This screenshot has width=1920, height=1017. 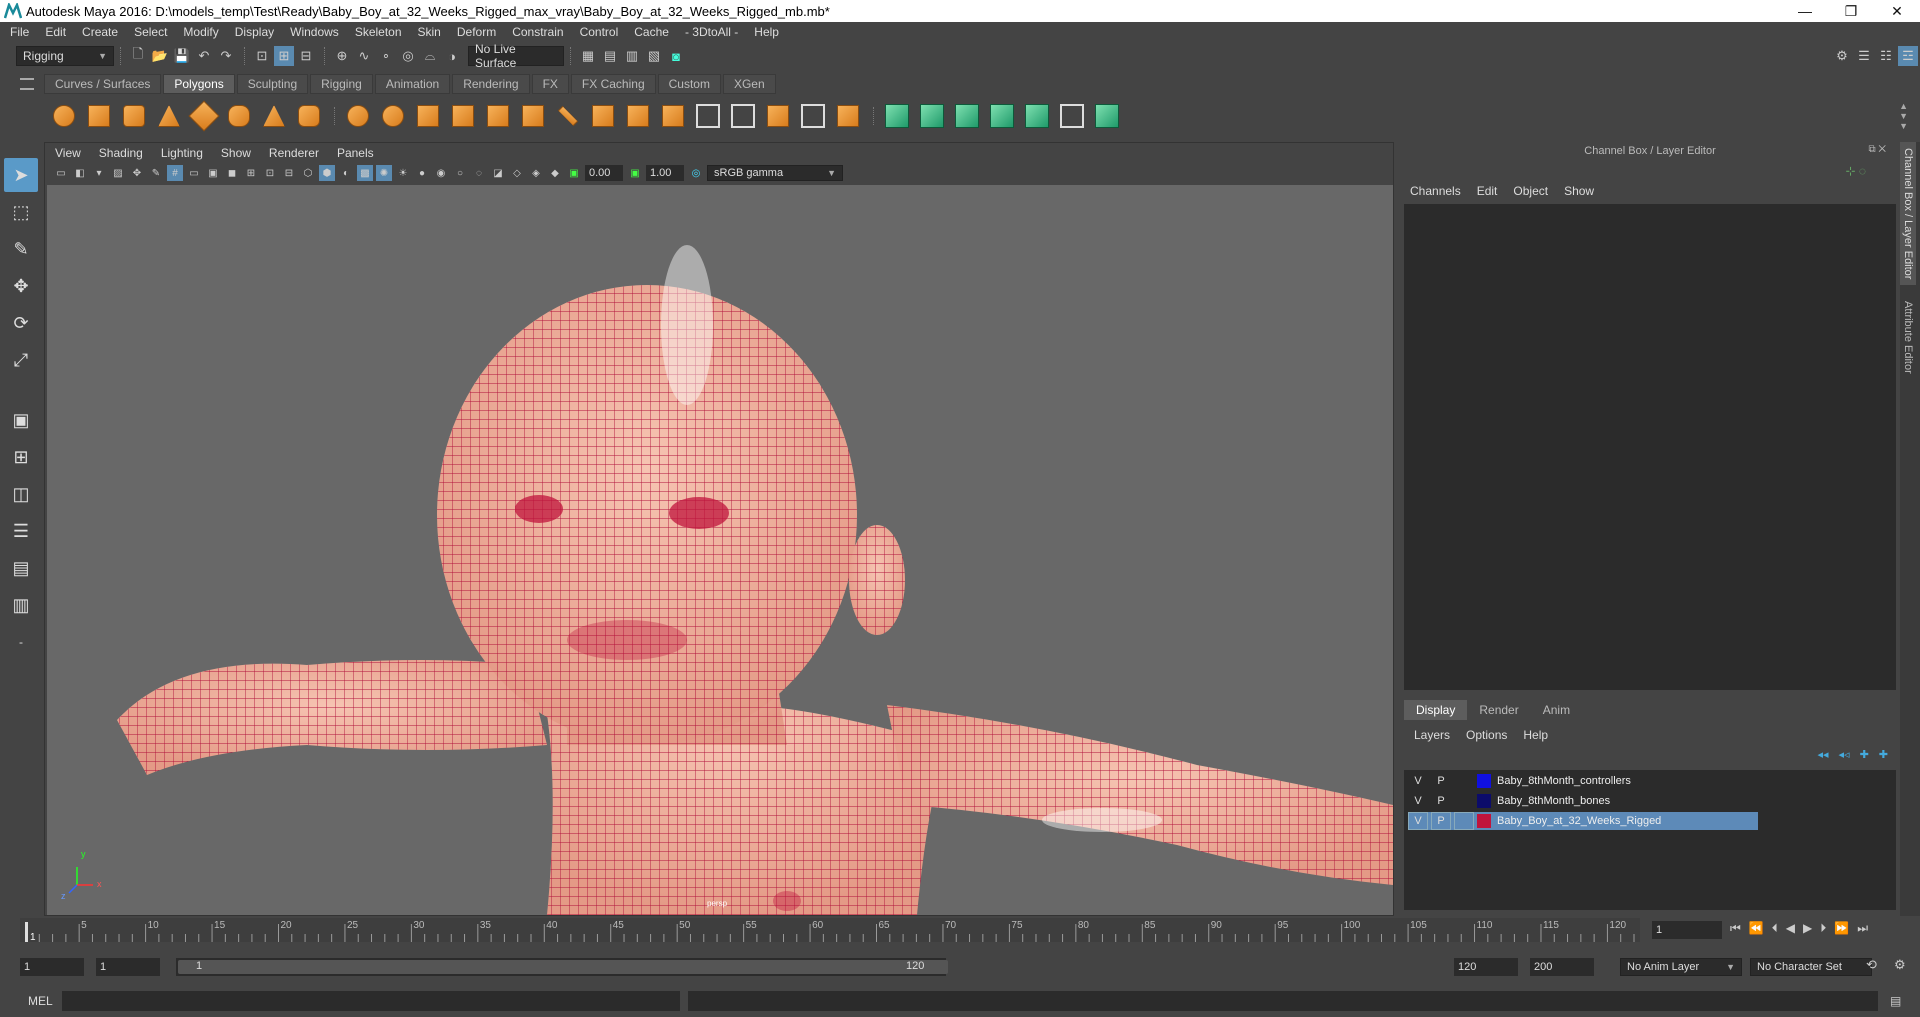 What do you see at coordinates (932, 116) in the screenshot?
I see `uv-cylindrical-icon` at bounding box center [932, 116].